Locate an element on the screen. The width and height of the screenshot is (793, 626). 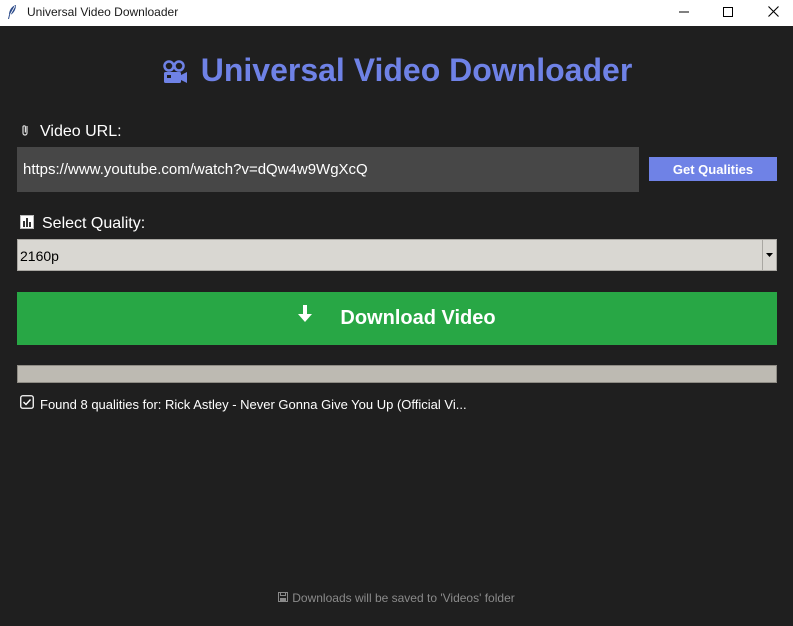
quality-label: Select Quality: is located at coordinates (94, 223).